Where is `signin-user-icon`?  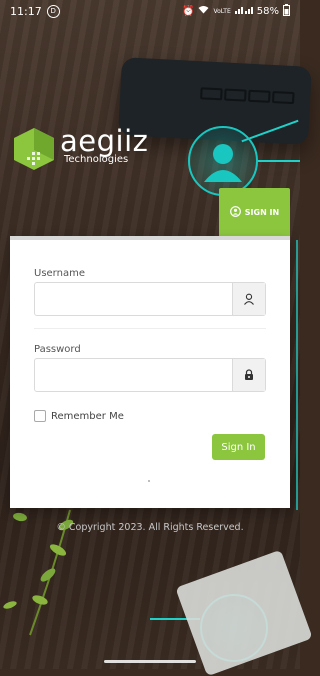
signin-user-icon is located at coordinates (235, 212).